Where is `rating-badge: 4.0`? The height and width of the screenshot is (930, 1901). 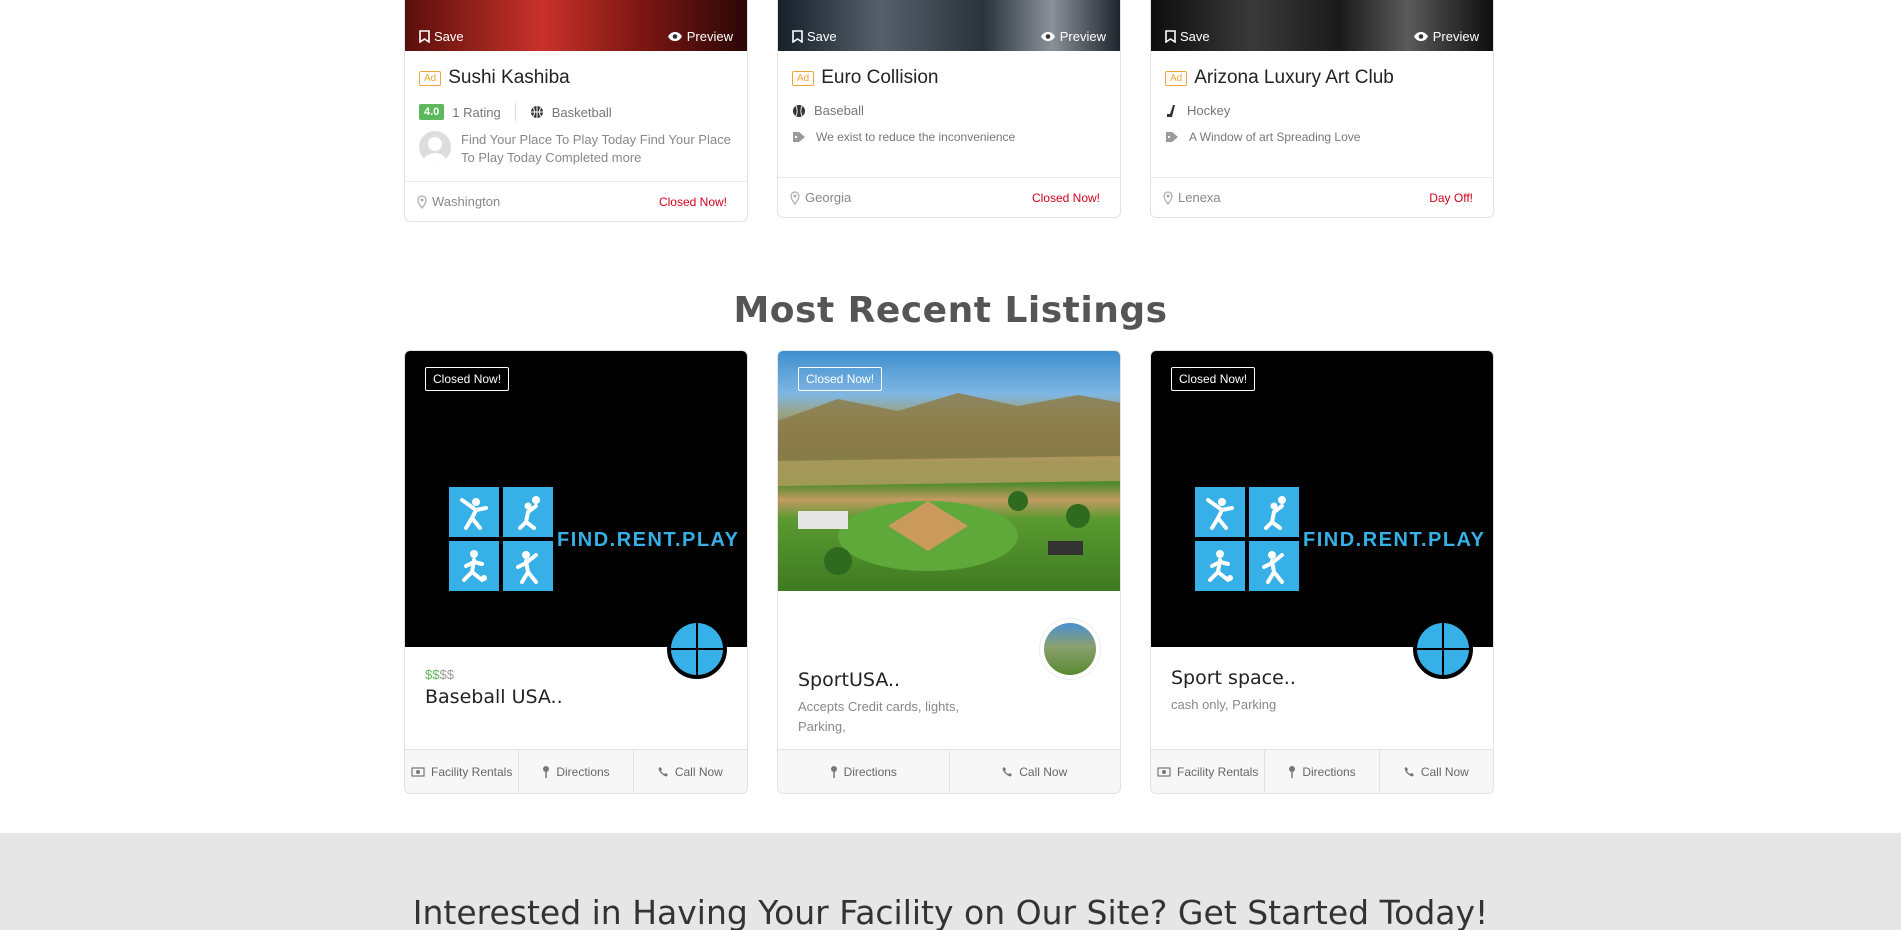
rating-badge: 4.0 is located at coordinates (432, 112).